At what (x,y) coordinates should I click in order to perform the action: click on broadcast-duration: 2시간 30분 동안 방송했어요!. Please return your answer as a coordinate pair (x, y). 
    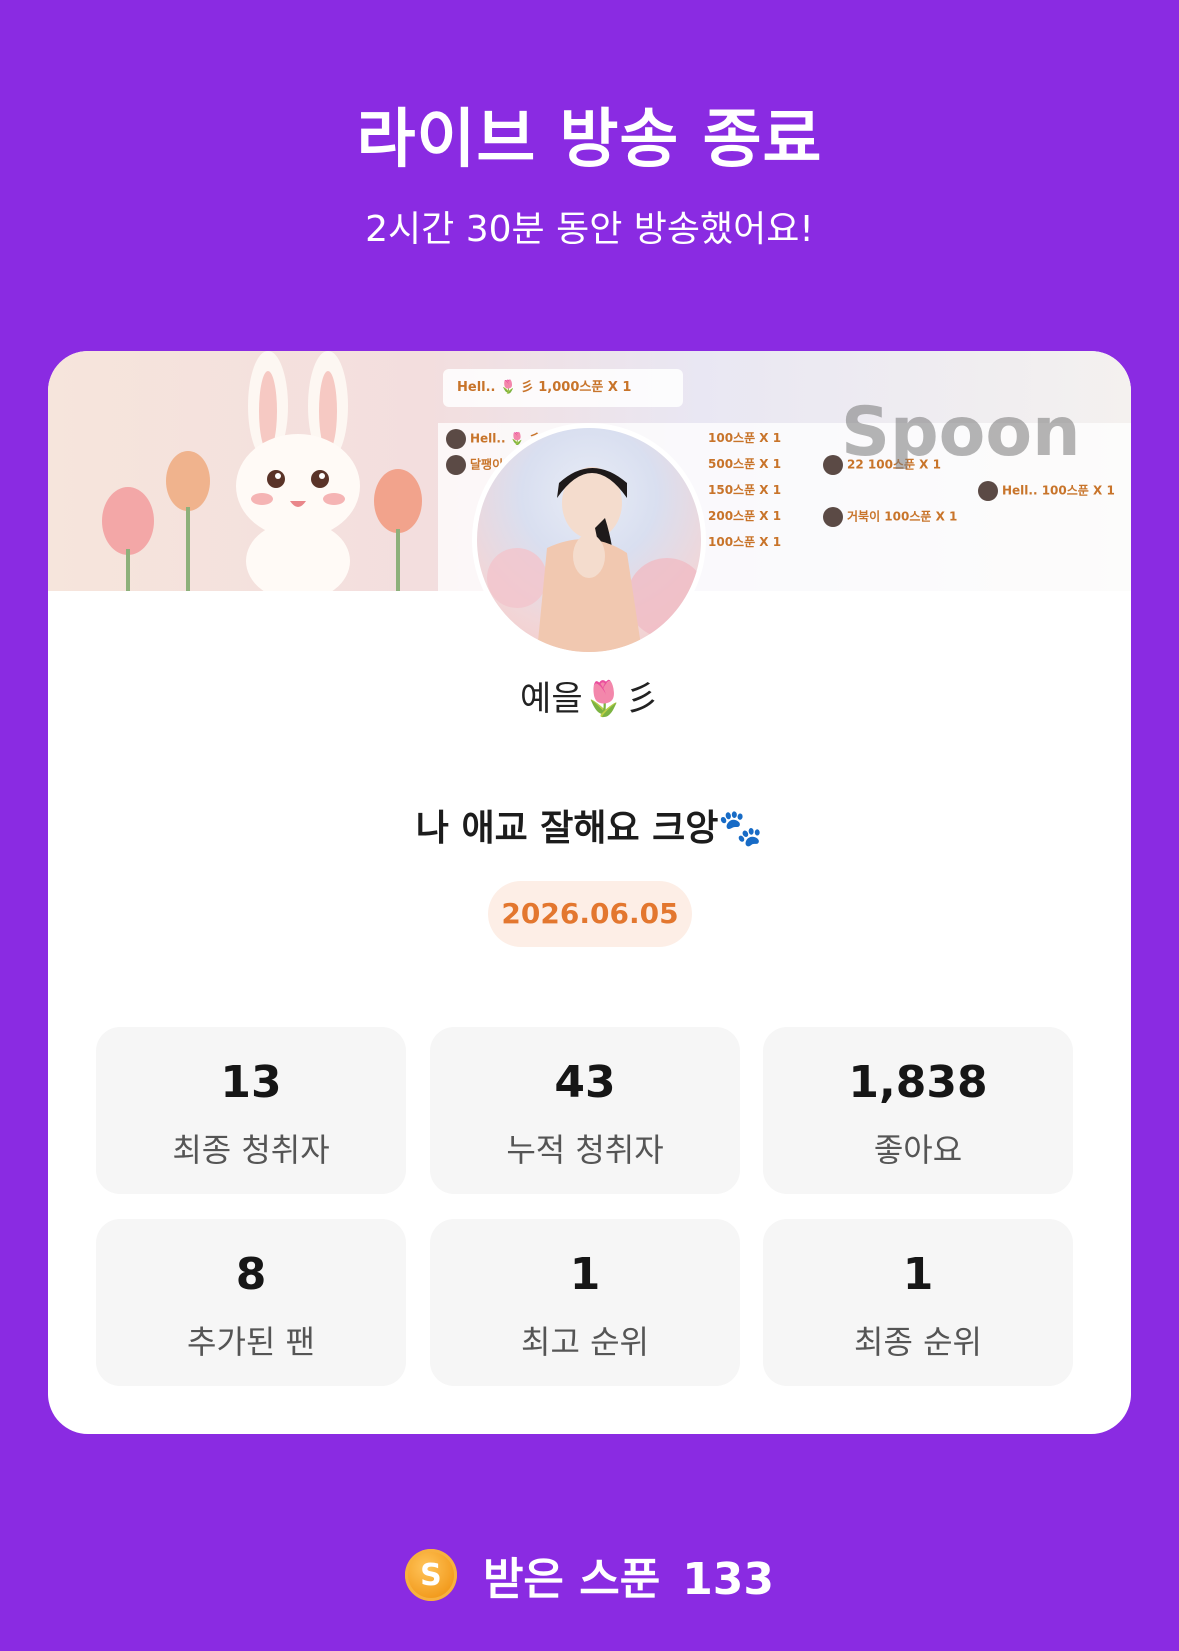
    Looking at the image, I should click on (589, 229).